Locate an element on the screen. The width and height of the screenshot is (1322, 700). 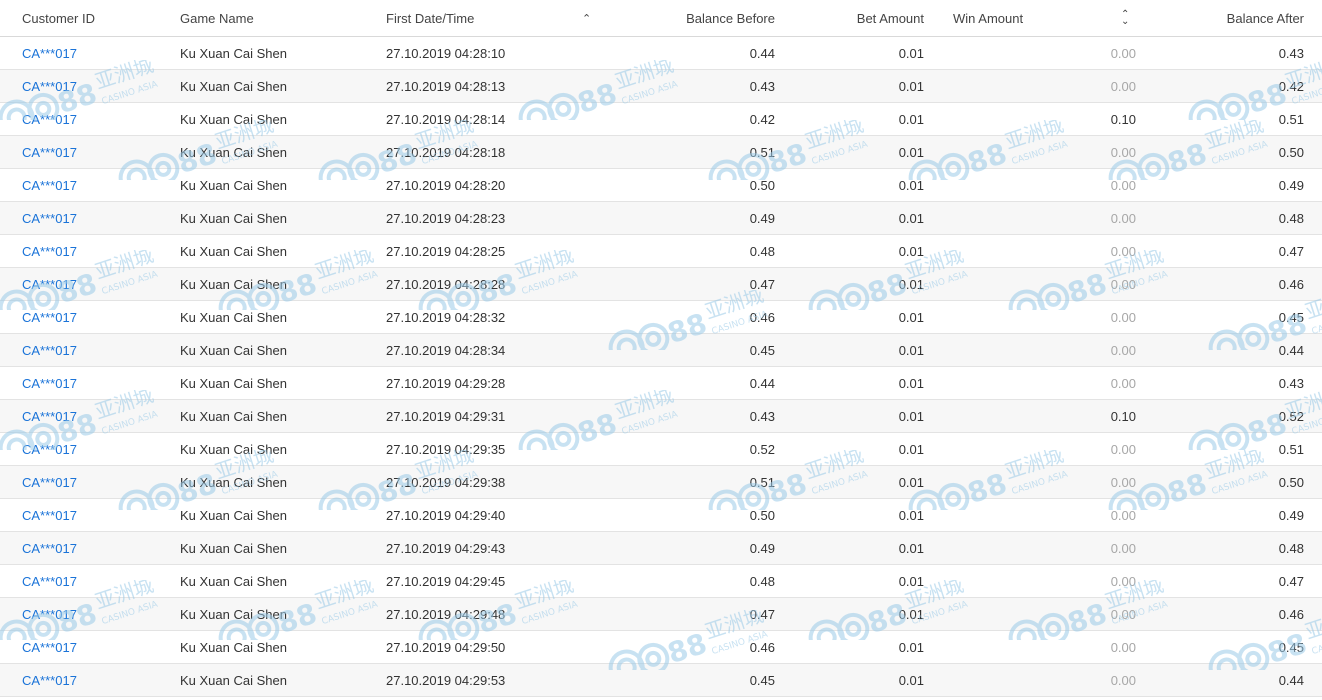
sort-toggle-icon: ⌃ ⌄ is located at coordinates (1125, 18).